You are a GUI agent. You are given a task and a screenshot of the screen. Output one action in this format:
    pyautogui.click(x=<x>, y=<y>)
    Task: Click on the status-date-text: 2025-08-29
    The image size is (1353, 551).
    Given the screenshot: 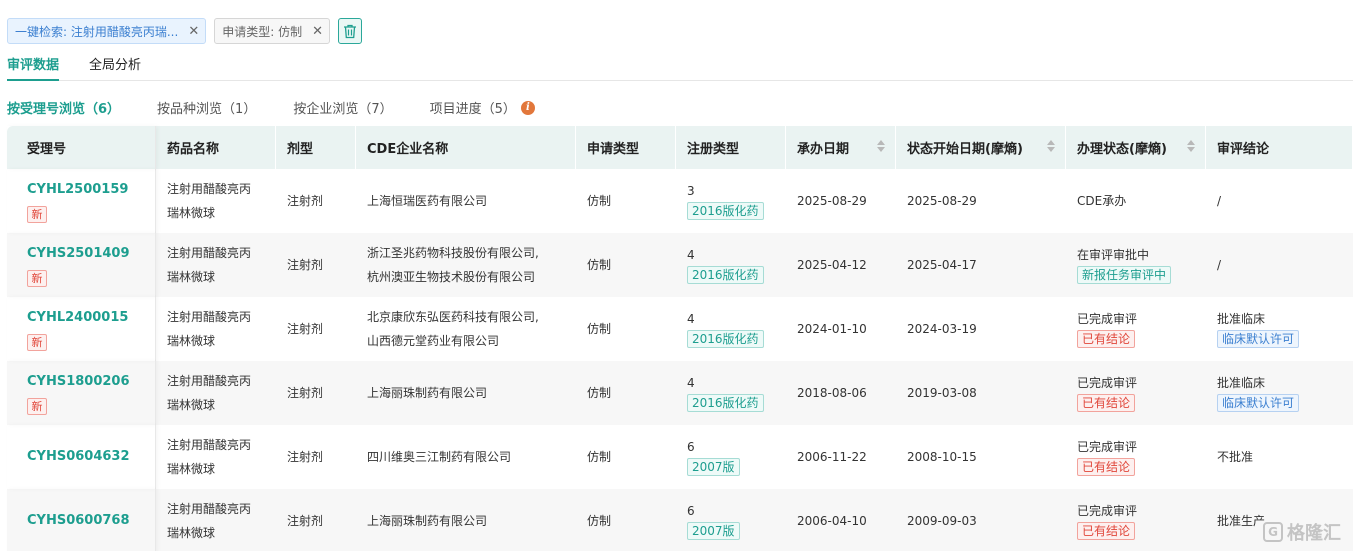 What is the action you would take?
    pyautogui.click(x=942, y=201)
    